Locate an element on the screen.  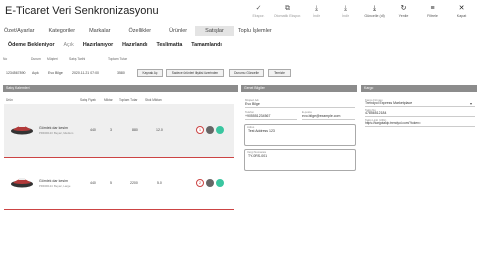
column-product: Ürün is located at coordinates (9, 100).